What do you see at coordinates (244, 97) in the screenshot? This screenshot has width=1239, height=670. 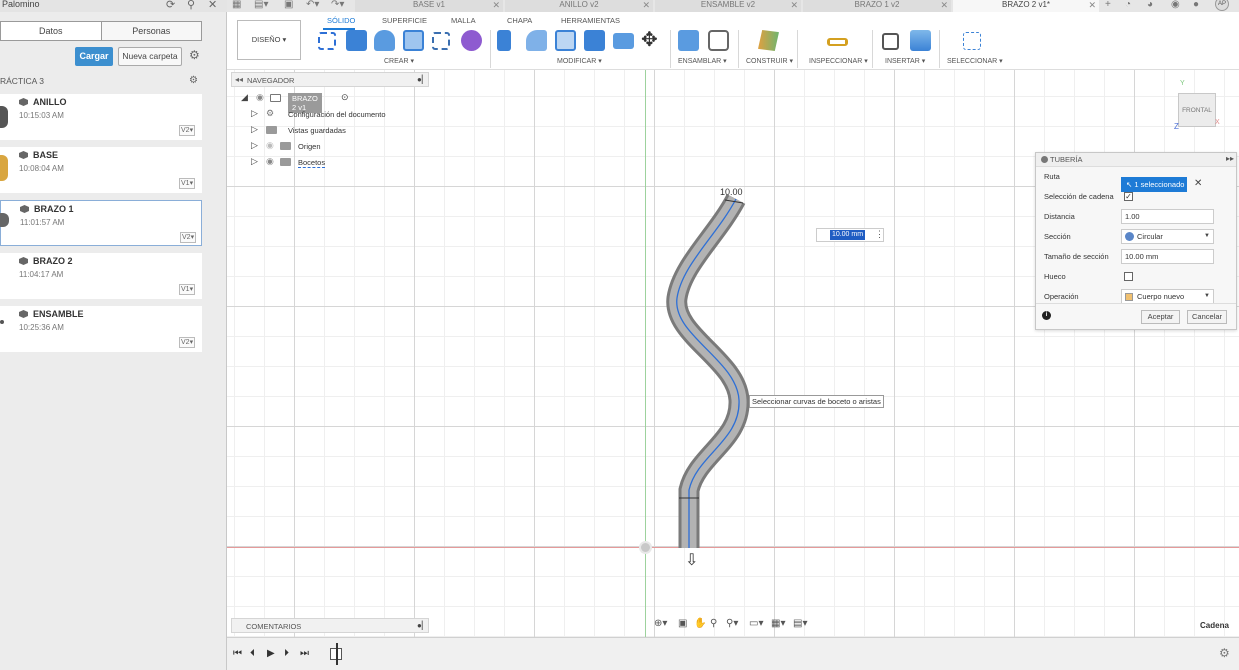 I see `collapse-arrow-icon: ◢` at bounding box center [244, 97].